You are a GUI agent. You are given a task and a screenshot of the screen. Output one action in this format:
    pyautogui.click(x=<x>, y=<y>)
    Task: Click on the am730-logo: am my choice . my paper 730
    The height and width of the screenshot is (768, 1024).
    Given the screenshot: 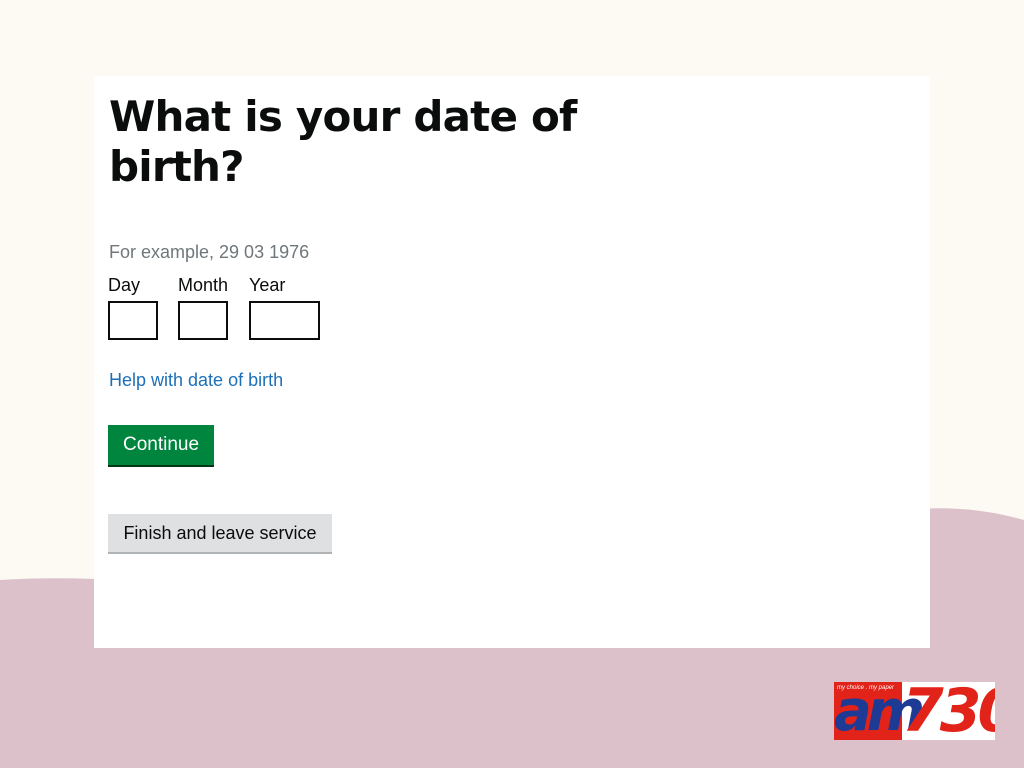 What is the action you would take?
    pyautogui.click(x=914, y=711)
    